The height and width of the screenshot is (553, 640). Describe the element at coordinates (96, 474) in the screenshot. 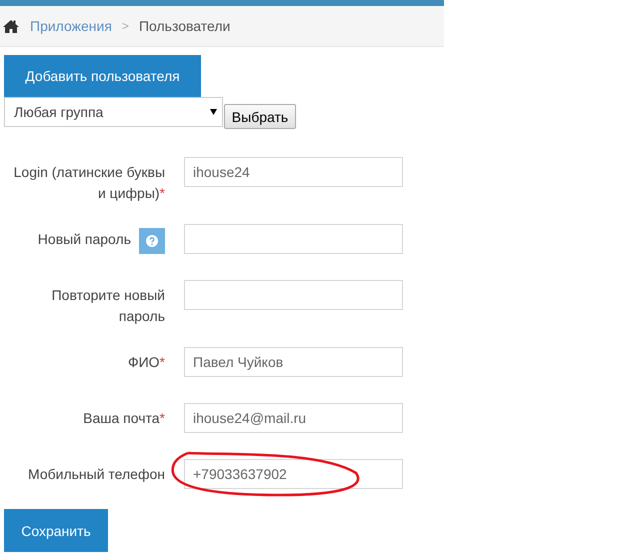

I see `field-label: Мобильный телефон` at that location.